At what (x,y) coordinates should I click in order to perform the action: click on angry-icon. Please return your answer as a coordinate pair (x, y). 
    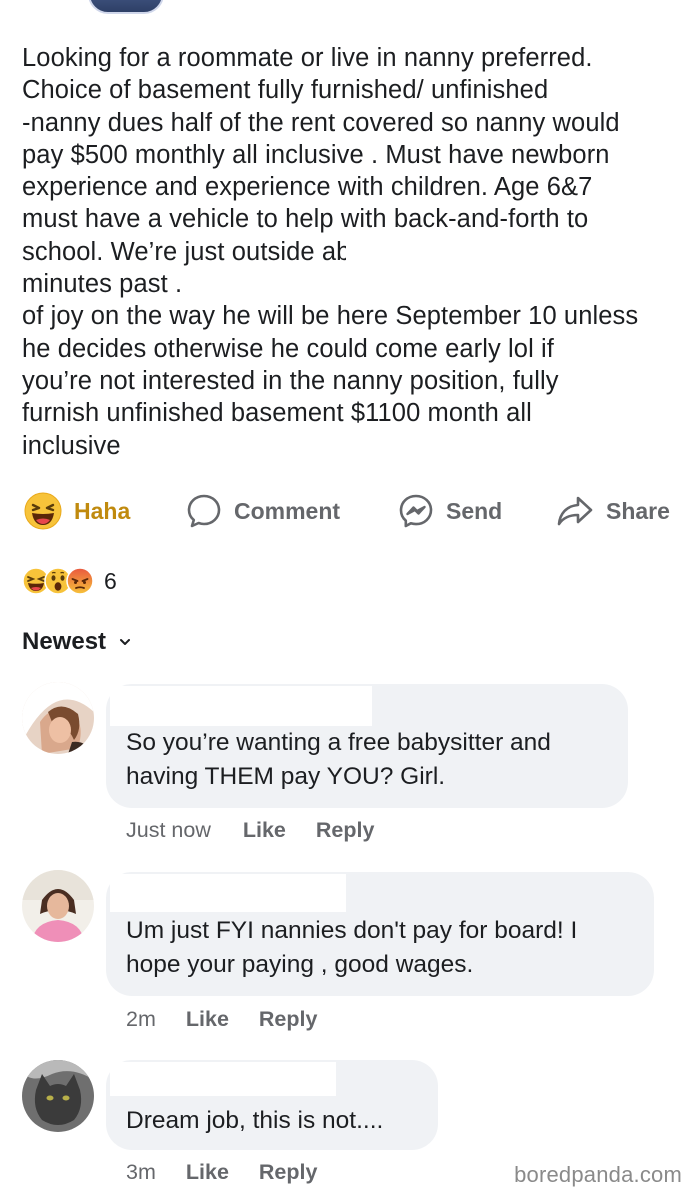
    Looking at the image, I should click on (80, 581).